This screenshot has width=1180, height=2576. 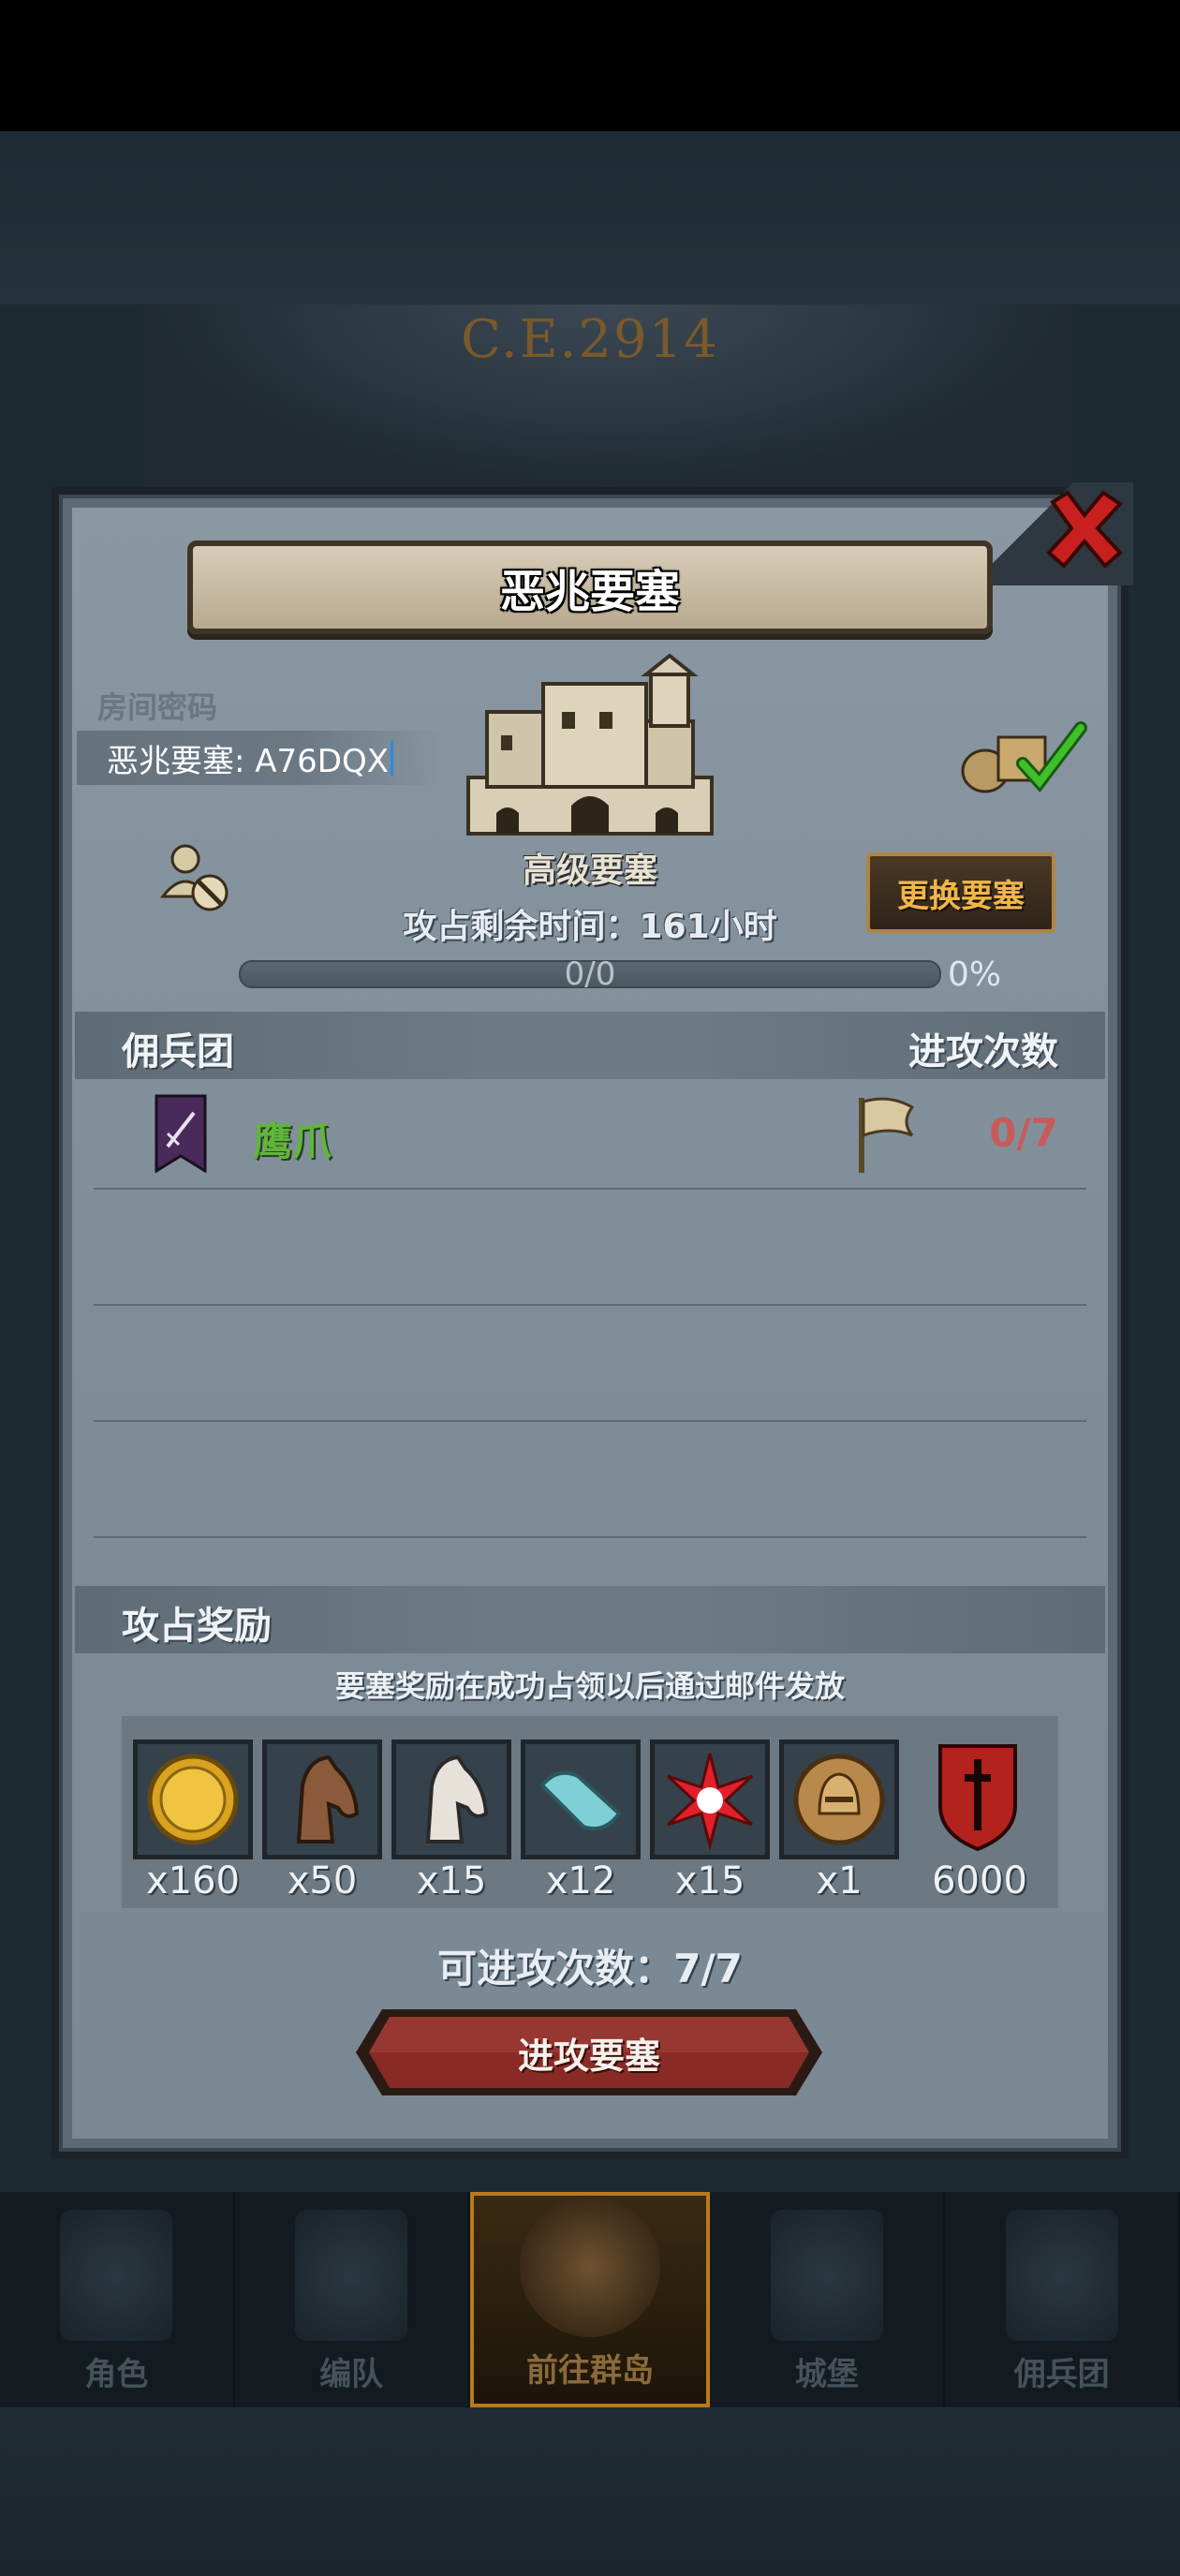 I want to click on title-plate: 恶兆要塞, so click(x=590, y=587).